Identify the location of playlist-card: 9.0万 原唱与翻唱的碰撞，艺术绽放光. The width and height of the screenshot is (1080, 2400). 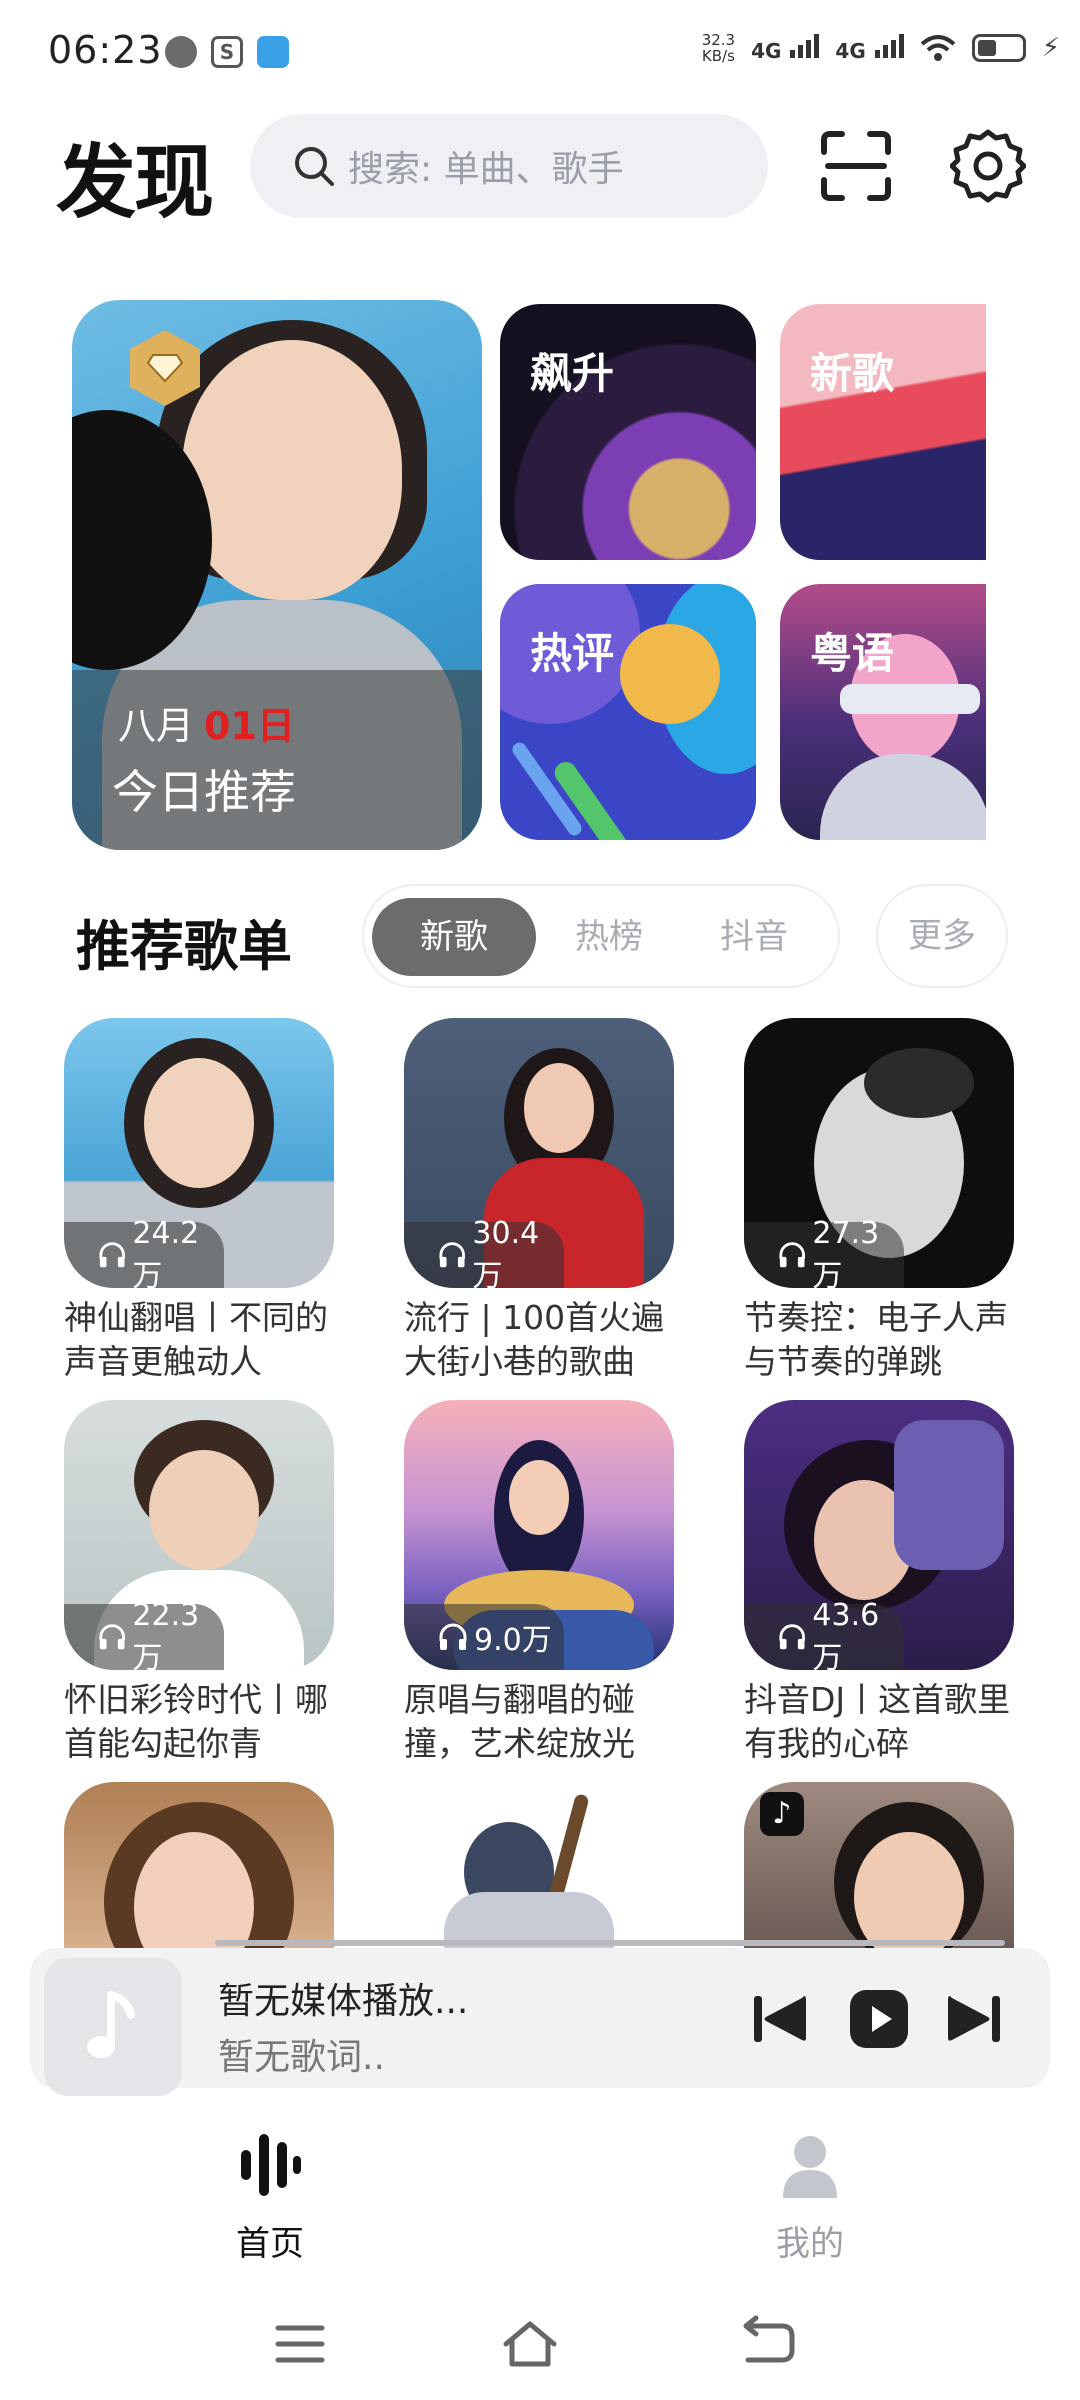
(539, 1583).